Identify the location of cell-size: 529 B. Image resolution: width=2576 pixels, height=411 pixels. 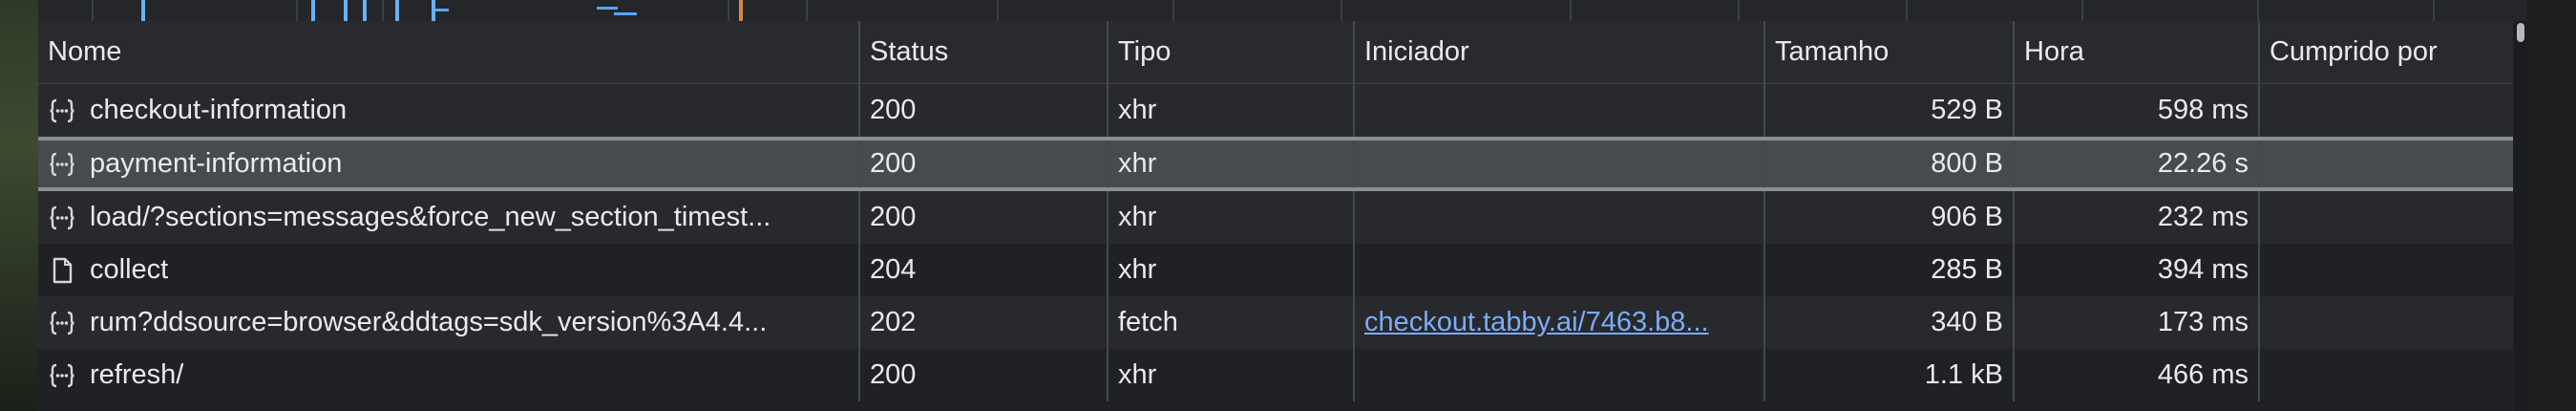
(1890, 110).